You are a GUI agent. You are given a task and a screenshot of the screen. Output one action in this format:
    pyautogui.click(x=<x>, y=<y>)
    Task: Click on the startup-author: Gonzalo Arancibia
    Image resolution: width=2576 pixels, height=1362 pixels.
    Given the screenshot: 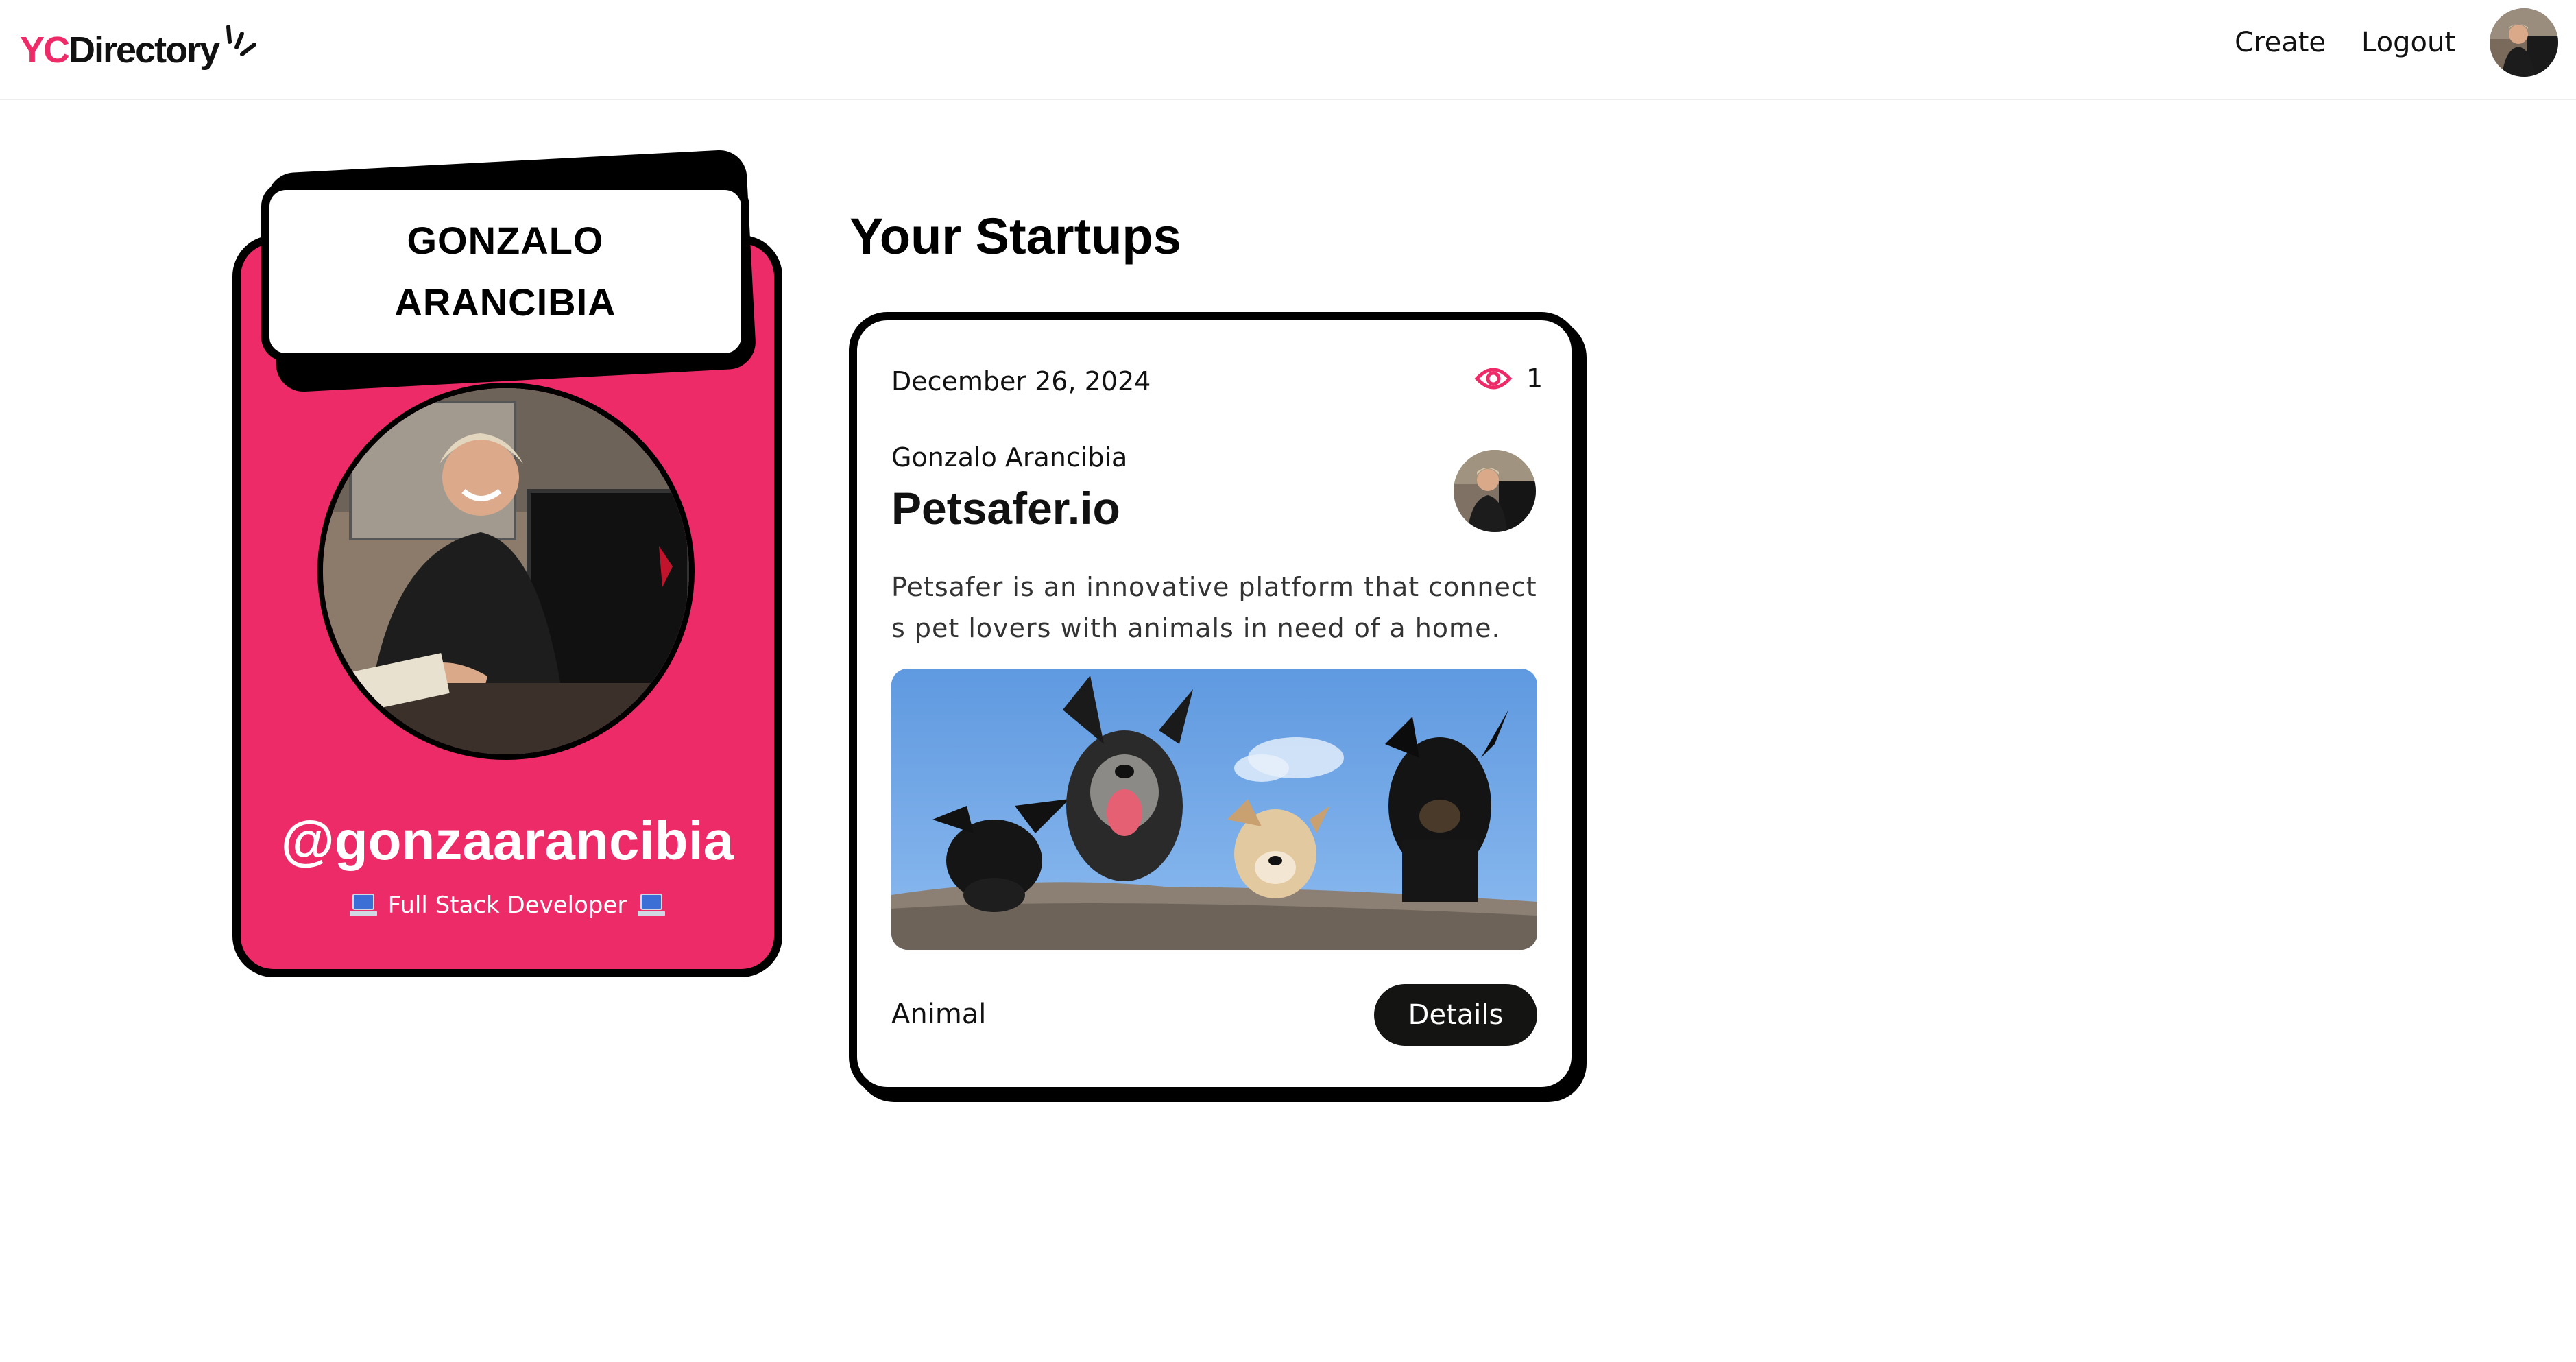 What is the action you would take?
    pyautogui.click(x=1009, y=457)
    